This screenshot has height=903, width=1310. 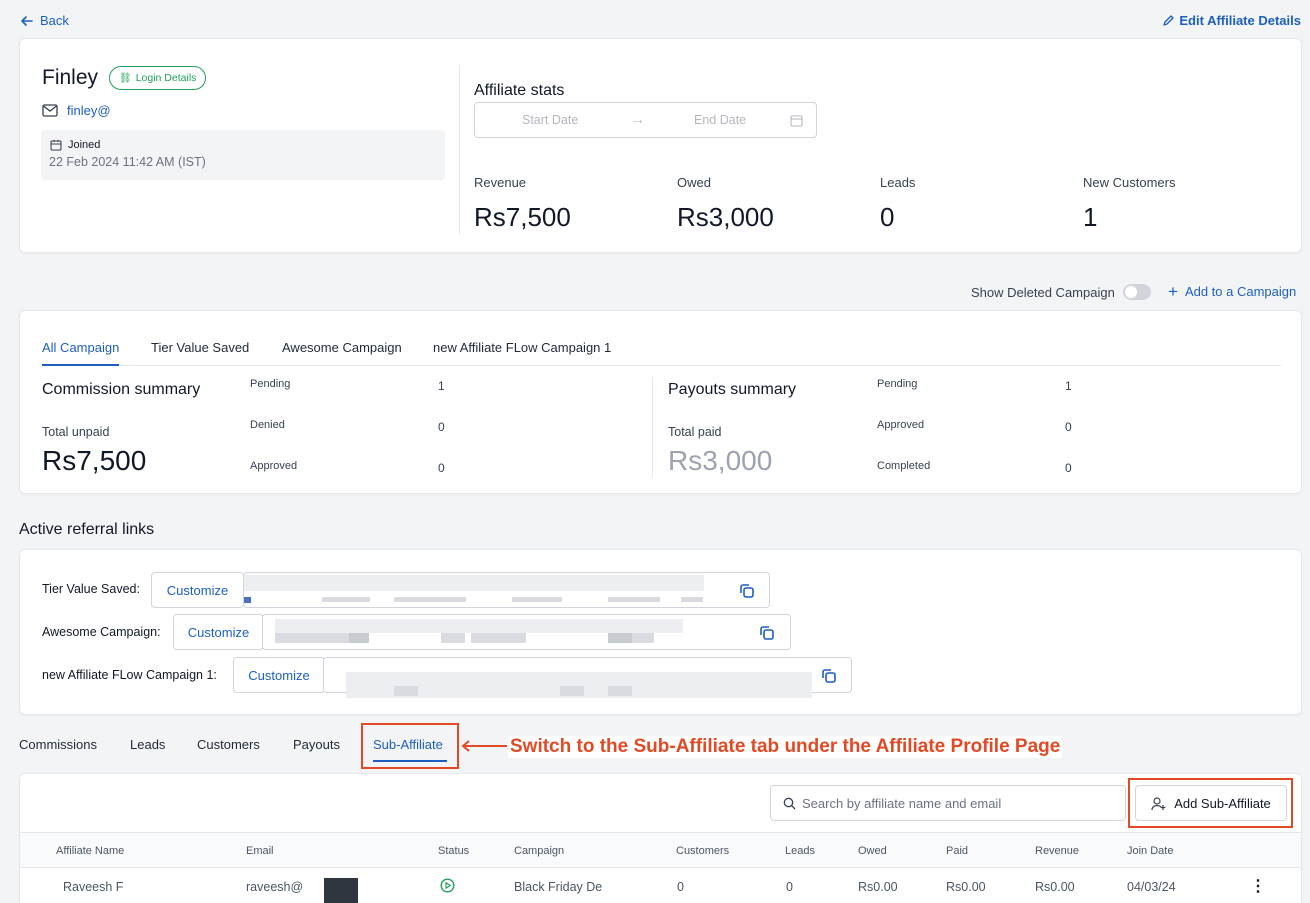 I want to click on campaign-tab-bar, so click(x=661, y=365).